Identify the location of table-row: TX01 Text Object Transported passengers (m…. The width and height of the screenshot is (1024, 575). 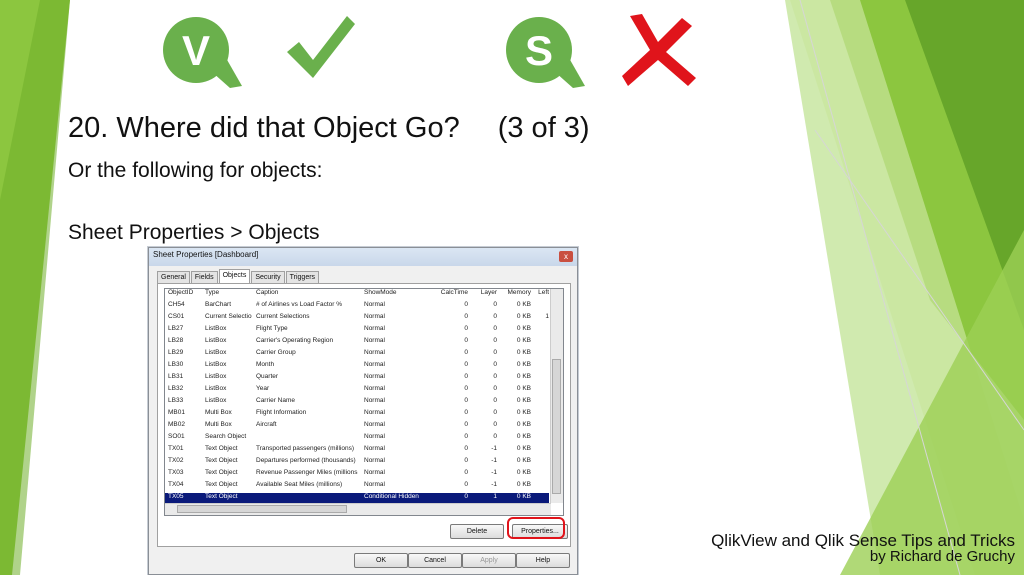
(357, 451).